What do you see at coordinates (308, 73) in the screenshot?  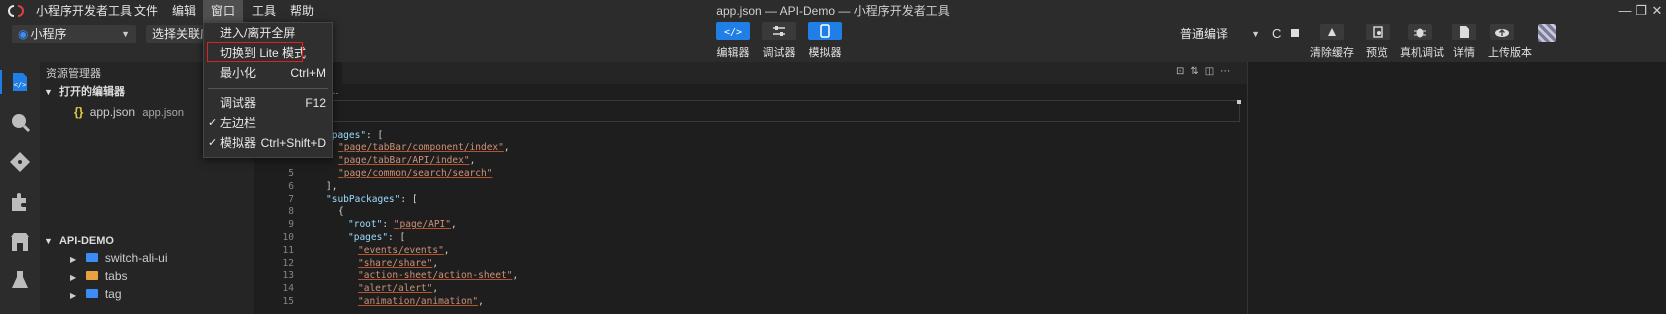 I see `menu-item-shortcut: Ctrl+M` at bounding box center [308, 73].